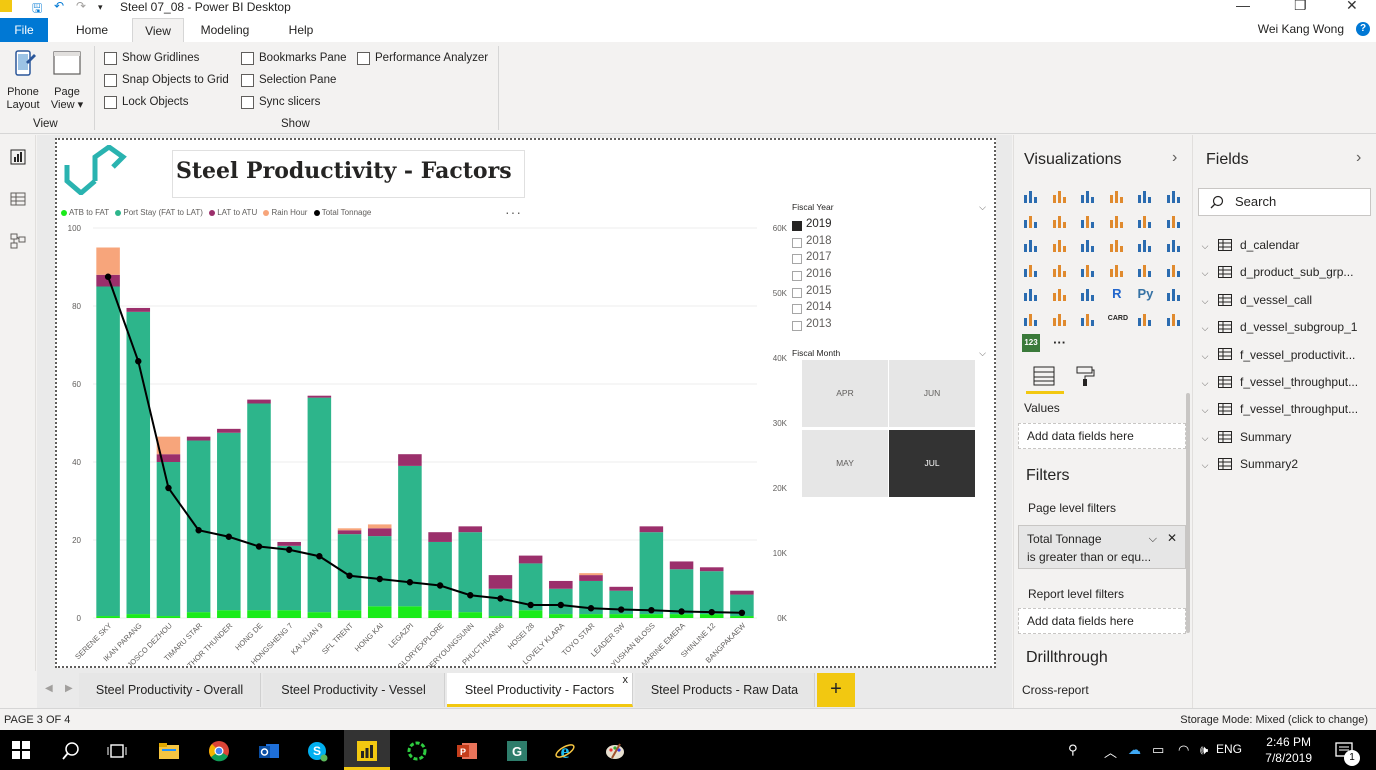  Describe the element at coordinates (1060, 343) in the screenshot. I see `more-visuals-icon: ···` at that location.